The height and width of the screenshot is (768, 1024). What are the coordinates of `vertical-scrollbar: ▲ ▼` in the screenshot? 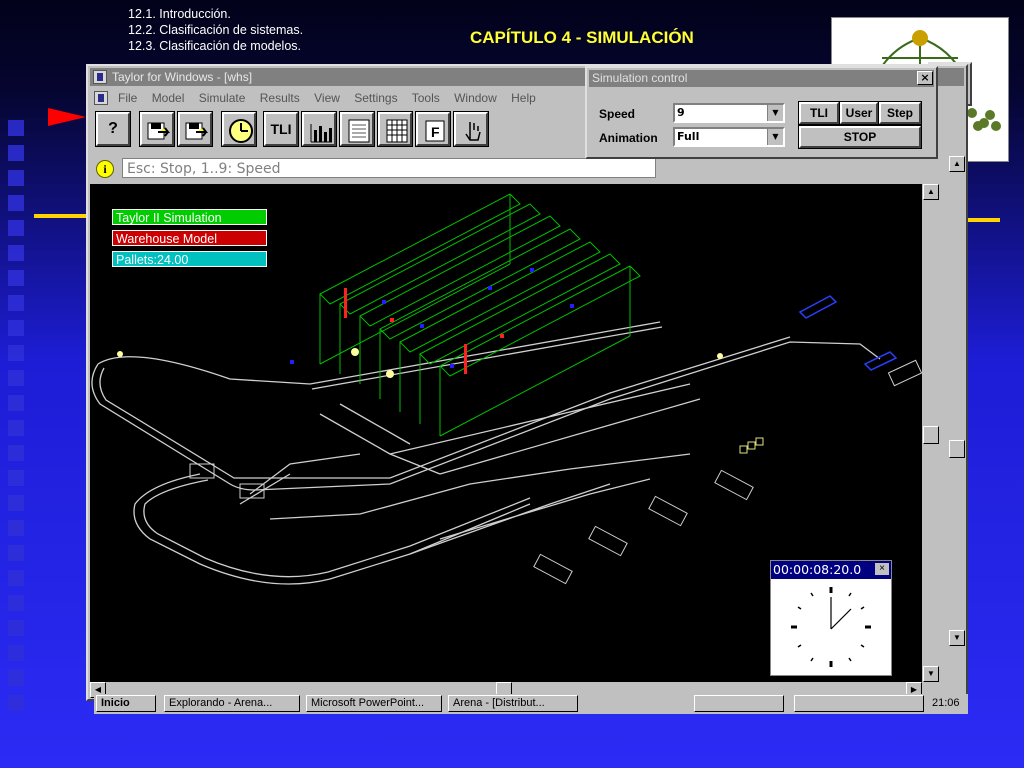 It's located at (931, 433).